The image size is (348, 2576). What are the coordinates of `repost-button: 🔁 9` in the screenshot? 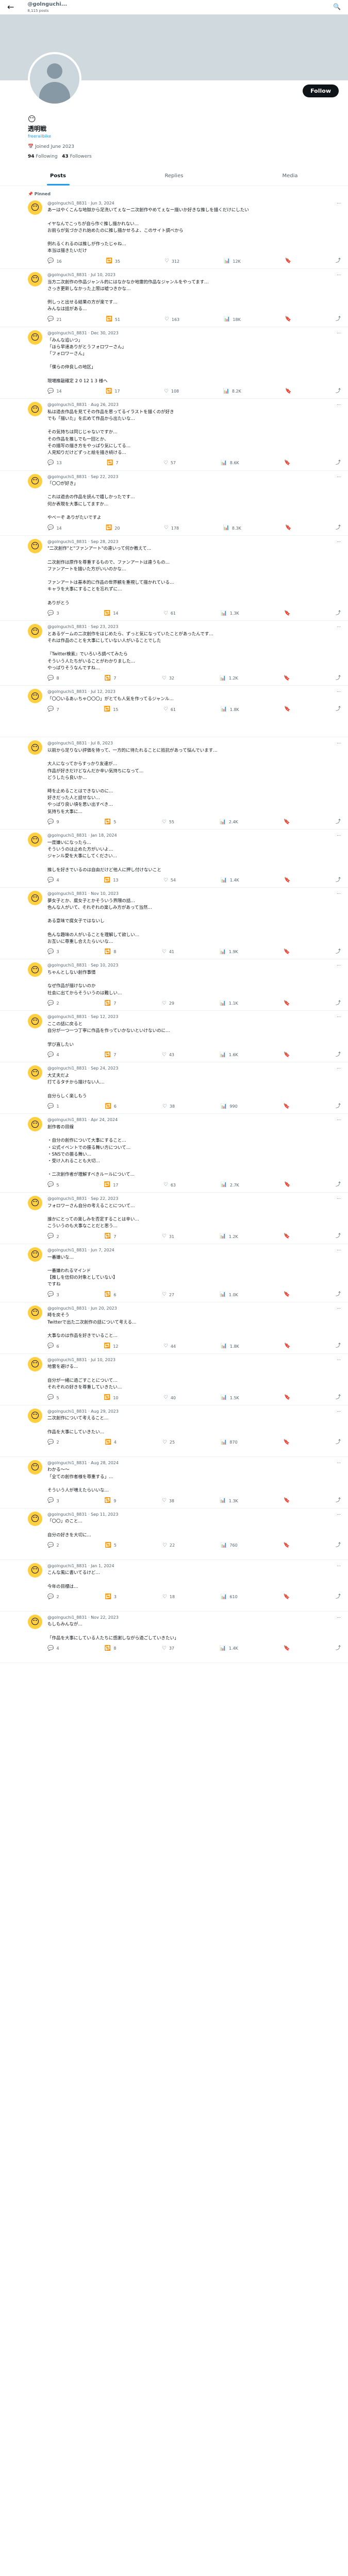 It's located at (111, 1501).